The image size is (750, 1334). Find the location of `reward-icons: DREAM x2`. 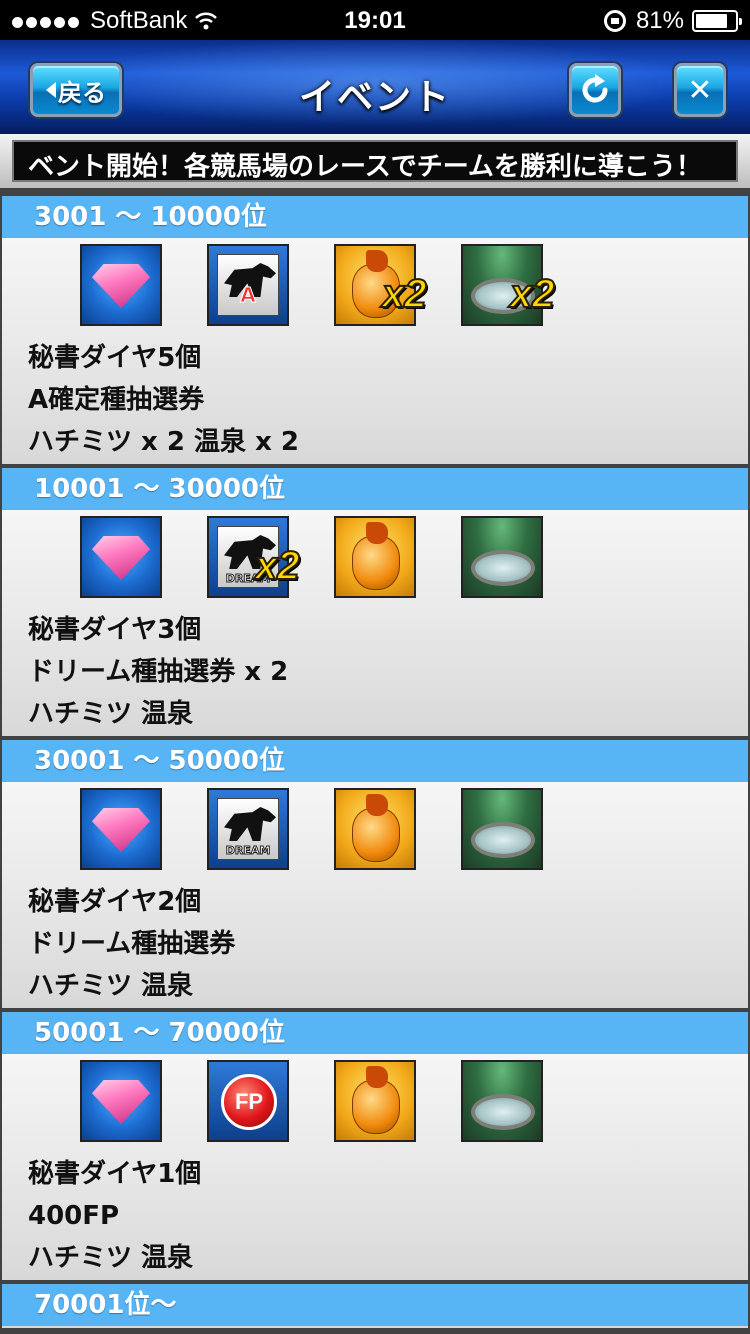

reward-icons: DREAM x2 is located at coordinates (375, 556).